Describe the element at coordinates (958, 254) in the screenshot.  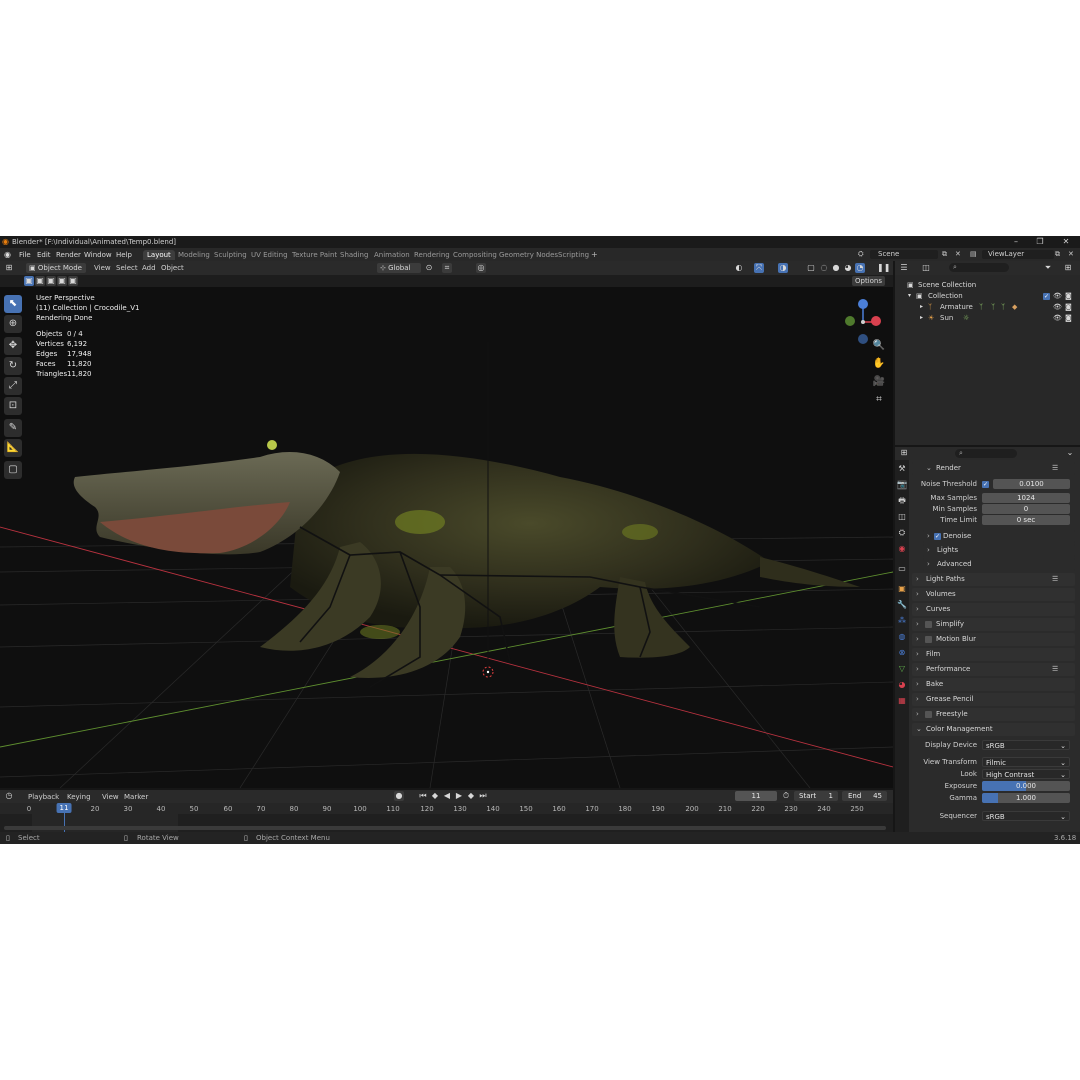
I see `delete-scene-icon: ✕` at that location.